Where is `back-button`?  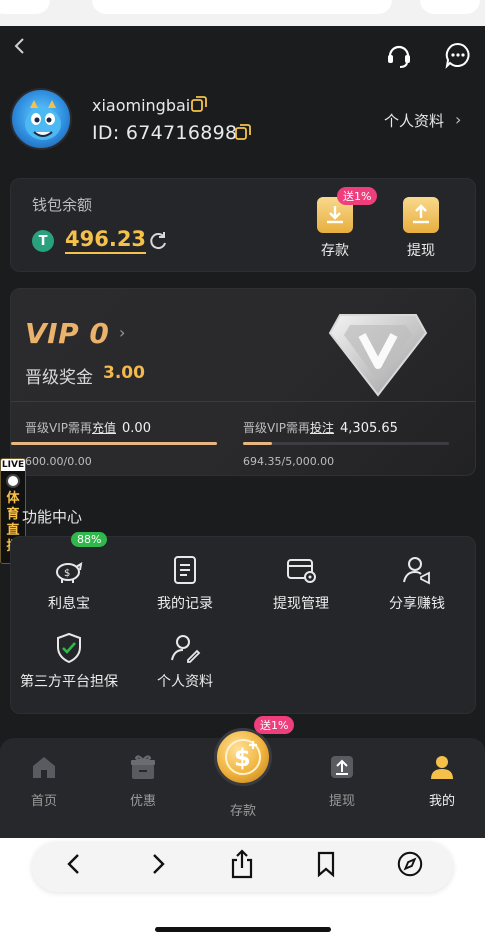 back-button is located at coordinates (20, 46).